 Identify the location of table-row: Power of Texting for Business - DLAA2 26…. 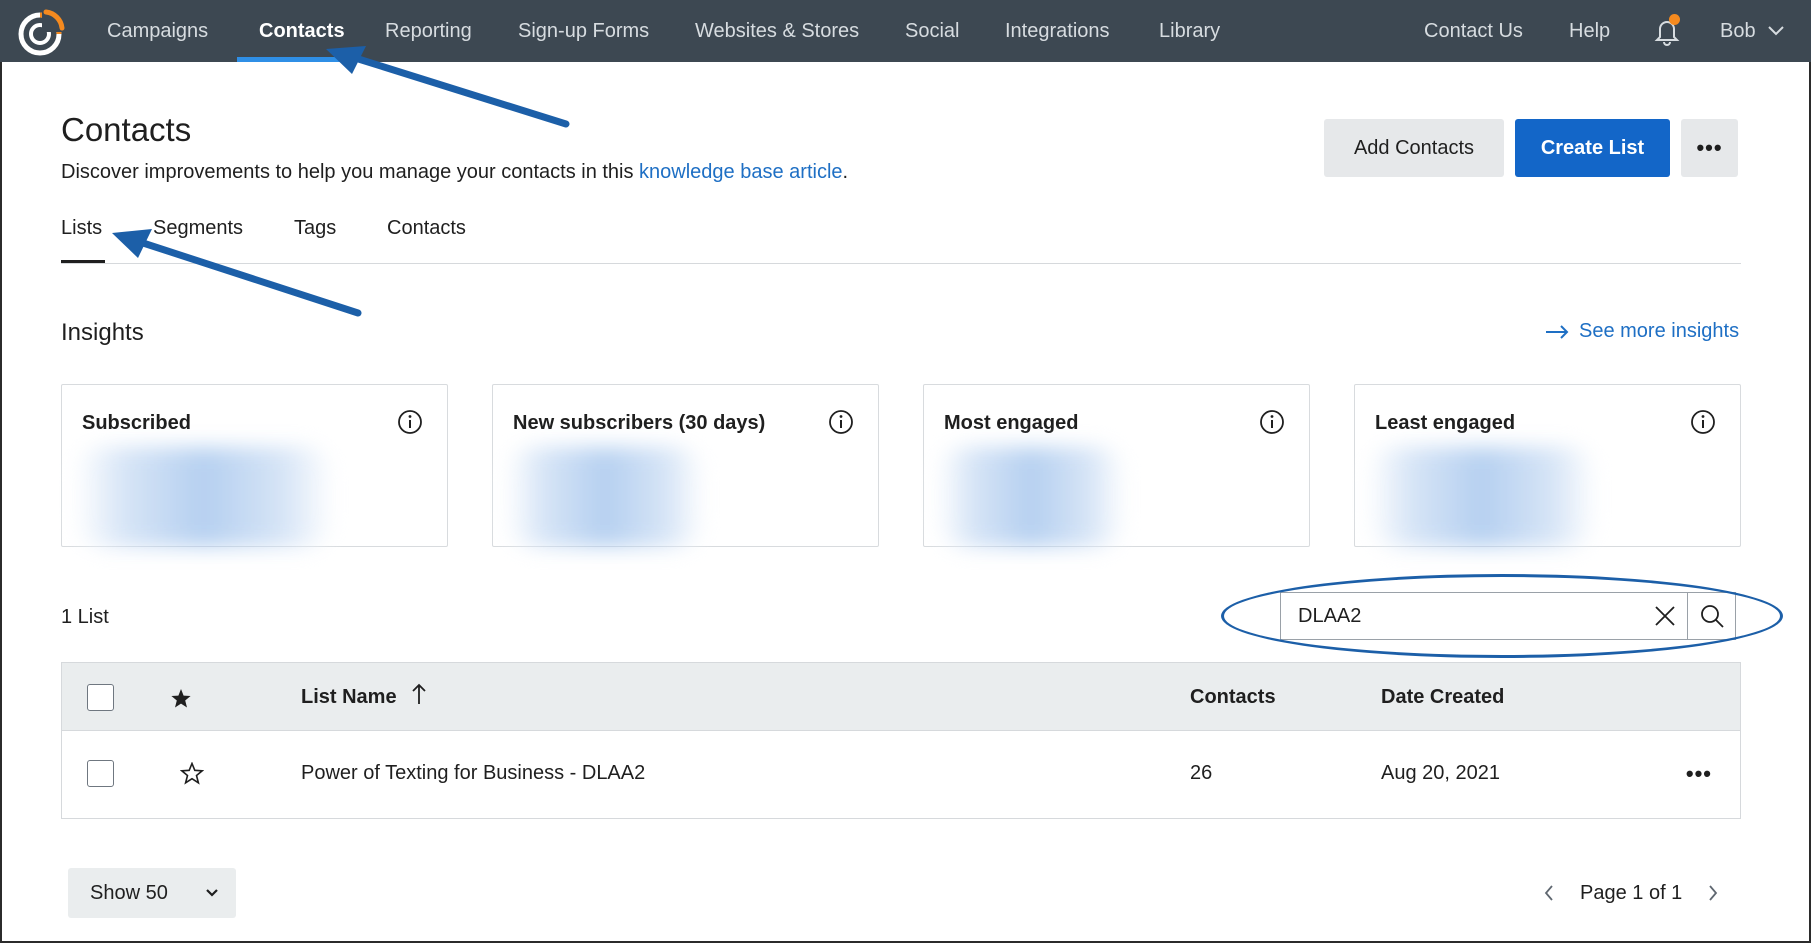
(901, 774).